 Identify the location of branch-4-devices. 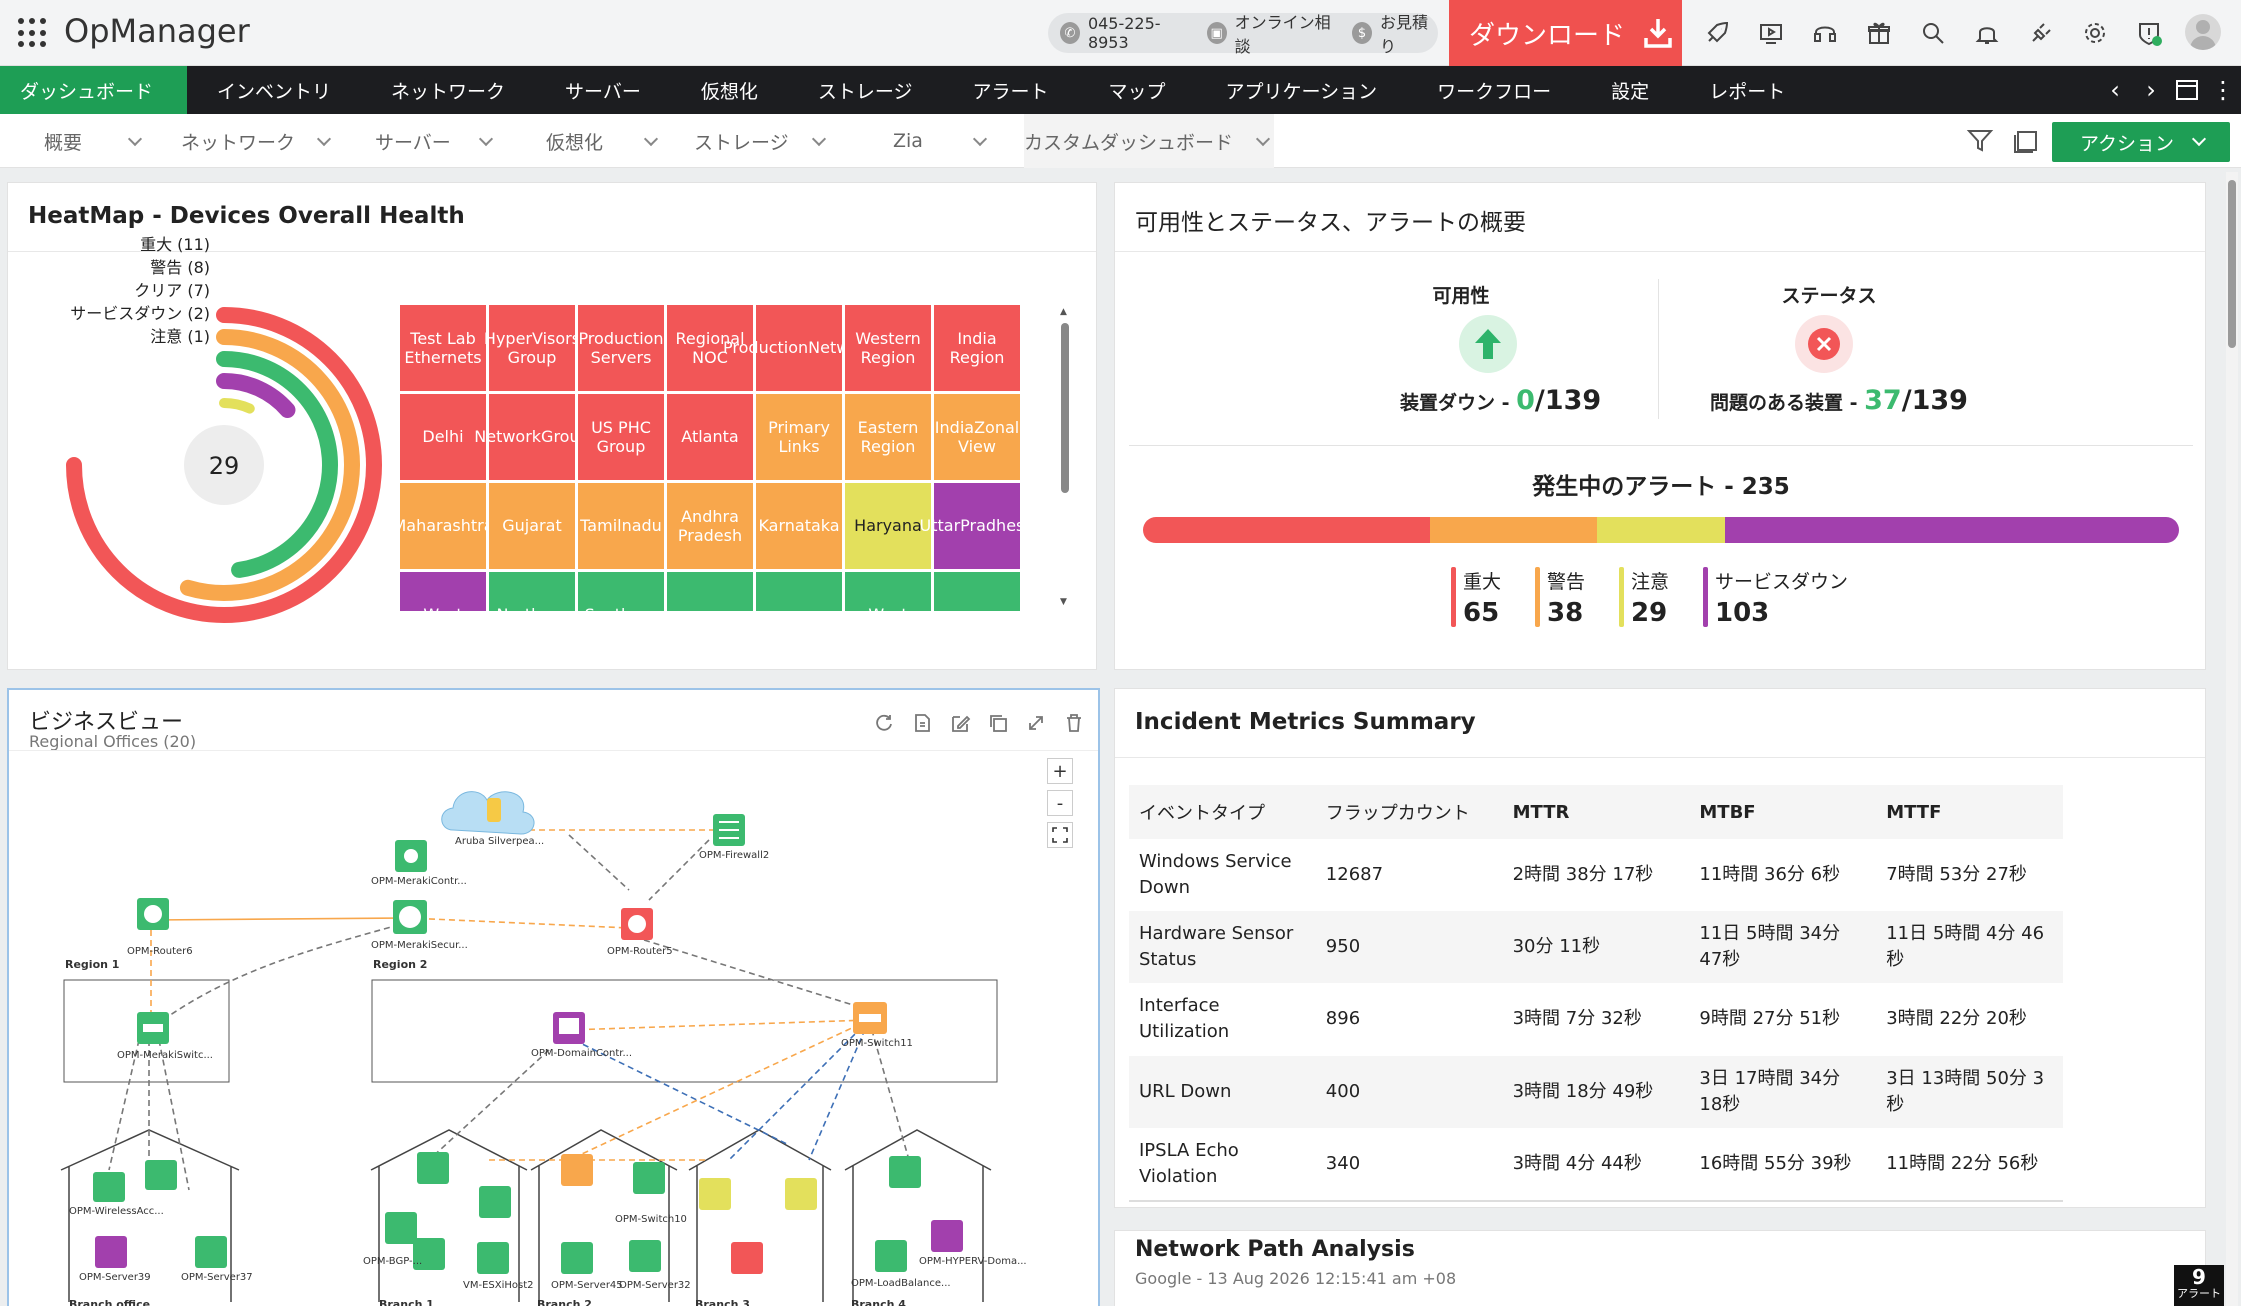
(919, 1214).